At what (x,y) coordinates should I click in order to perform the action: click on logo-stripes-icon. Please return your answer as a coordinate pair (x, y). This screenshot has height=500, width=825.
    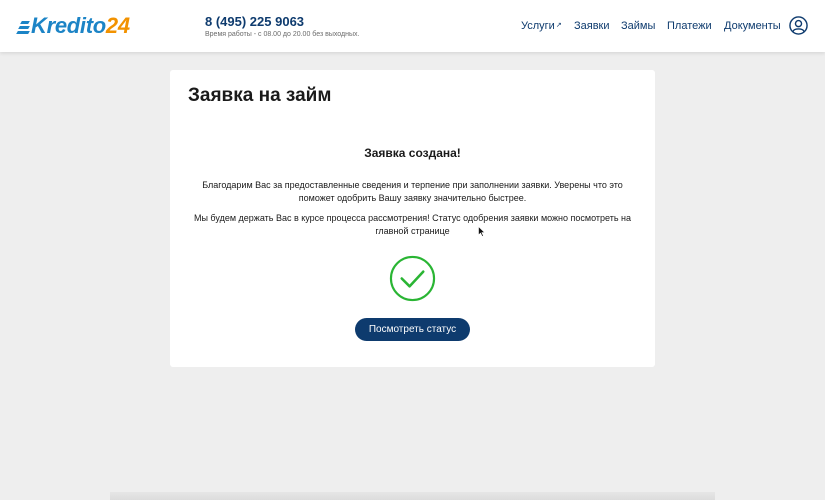
    Looking at the image, I should click on (23, 27).